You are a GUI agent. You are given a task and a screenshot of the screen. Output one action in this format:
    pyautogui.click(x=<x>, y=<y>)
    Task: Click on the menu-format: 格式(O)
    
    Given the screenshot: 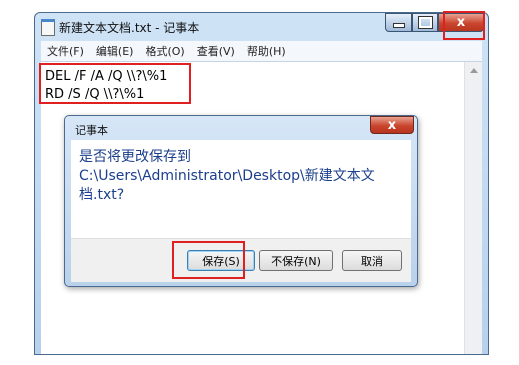 What is the action you would take?
    pyautogui.click(x=164, y=51)
    